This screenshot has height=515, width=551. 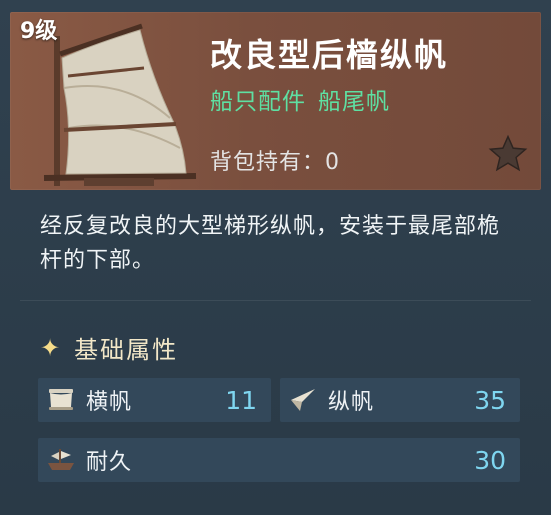 What do you see at coordinates (109, 402) in the screenshot?
I see `stat-label: 横帆` at bounding box center [109, 402].